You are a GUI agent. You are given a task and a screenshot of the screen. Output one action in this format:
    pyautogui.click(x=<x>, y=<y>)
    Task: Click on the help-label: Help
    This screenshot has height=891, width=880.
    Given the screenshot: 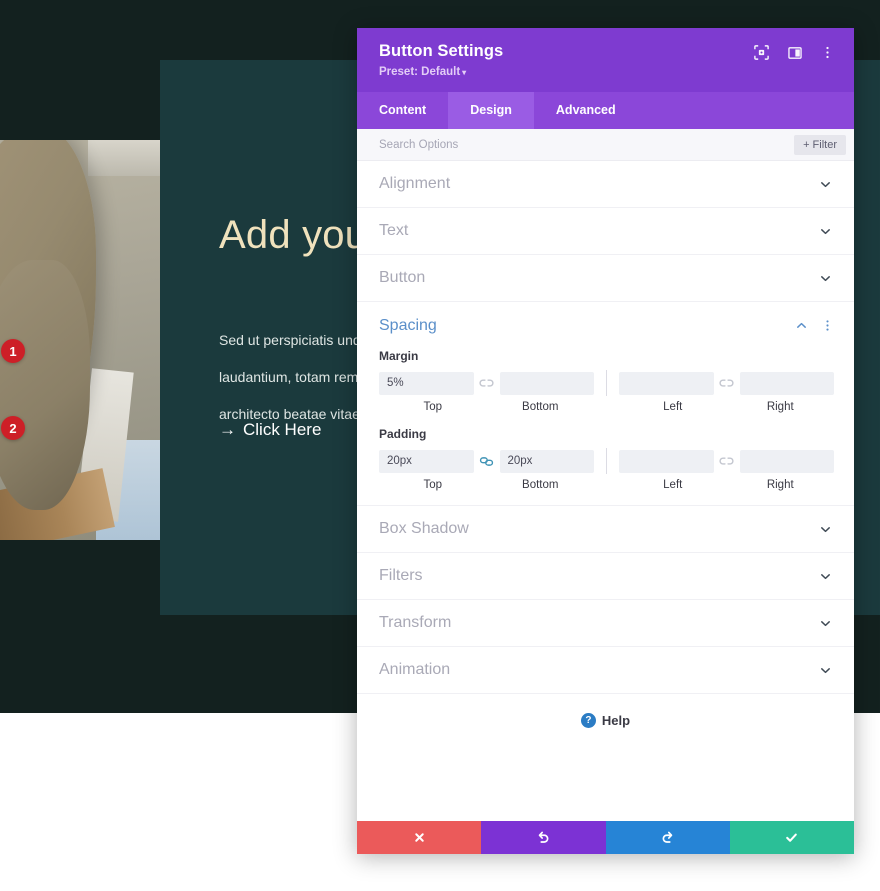 What is the action you would take?
    pyautogui.click(x=616, y=720)
    